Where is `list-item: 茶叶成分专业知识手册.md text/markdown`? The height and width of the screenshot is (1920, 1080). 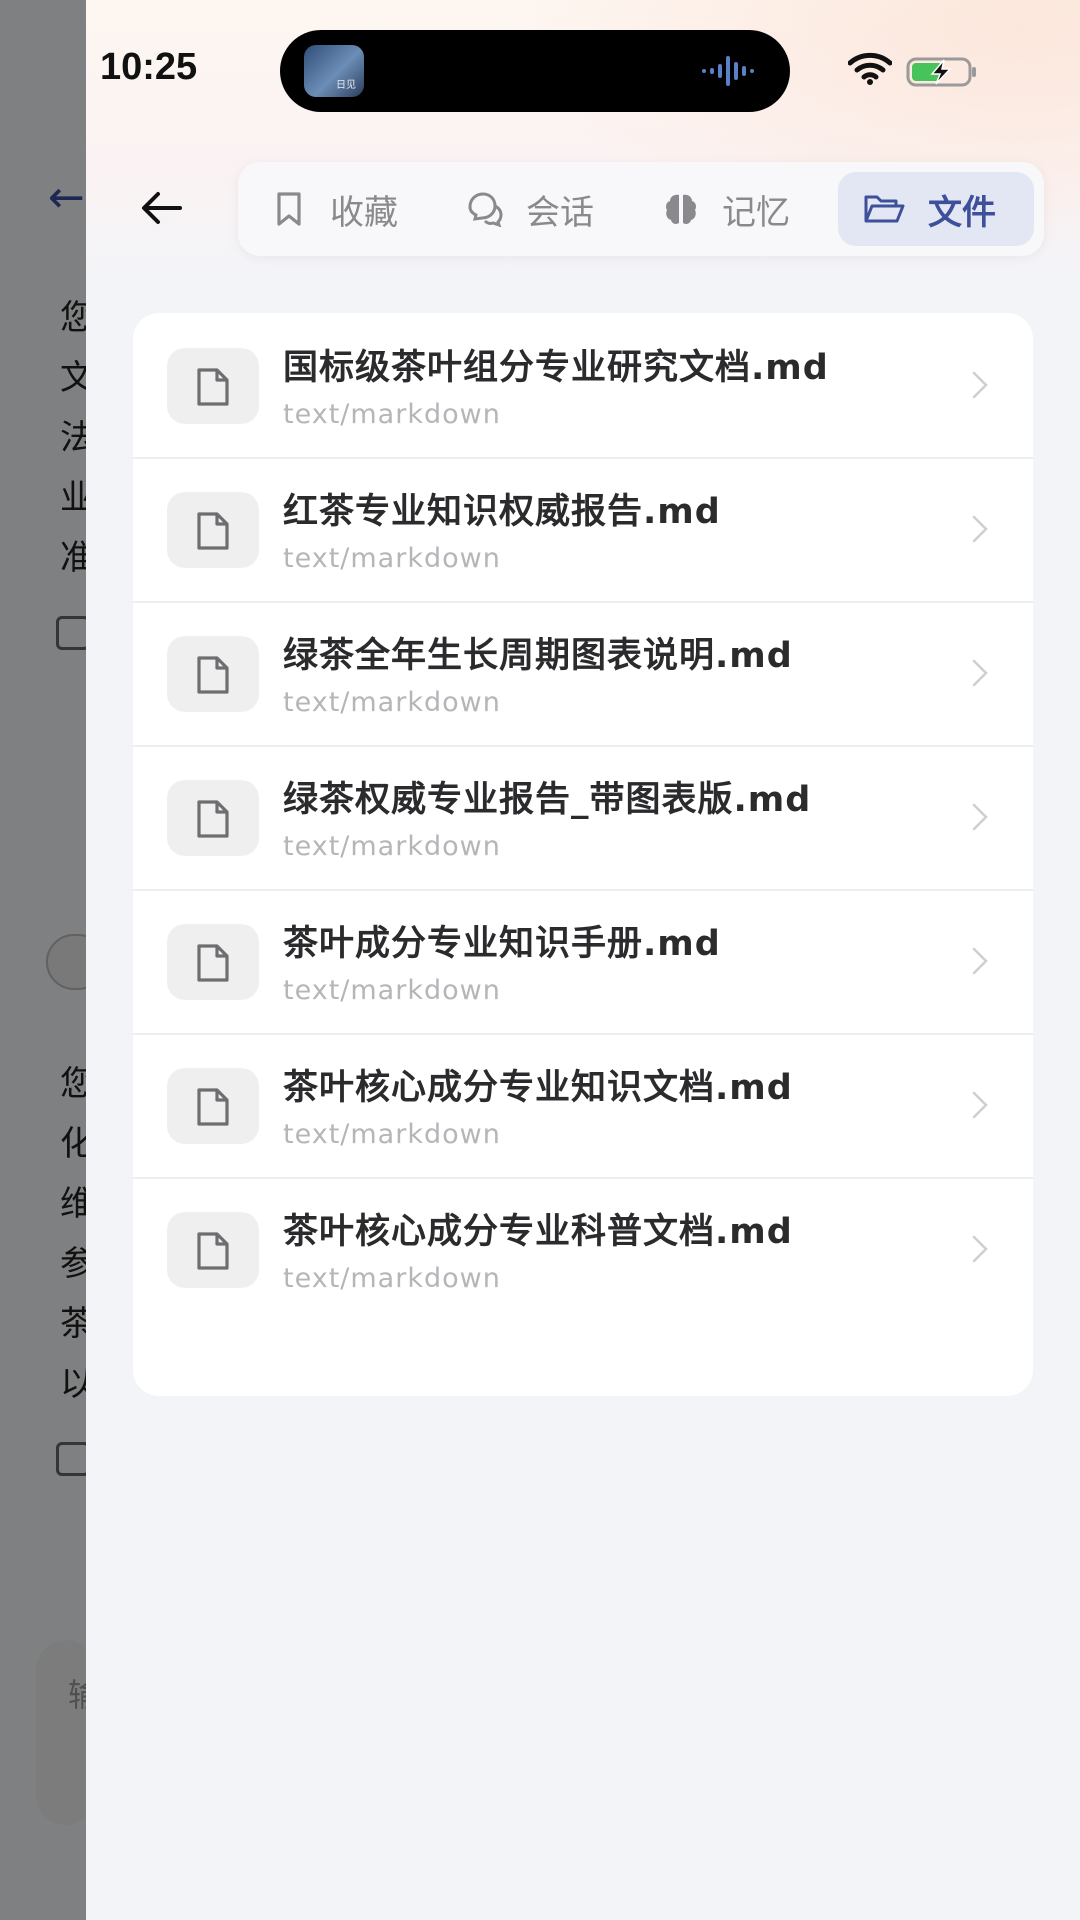 list-item: 茶叶成分专业知识手册.md text/markdown is located at coordinates (583, 961).